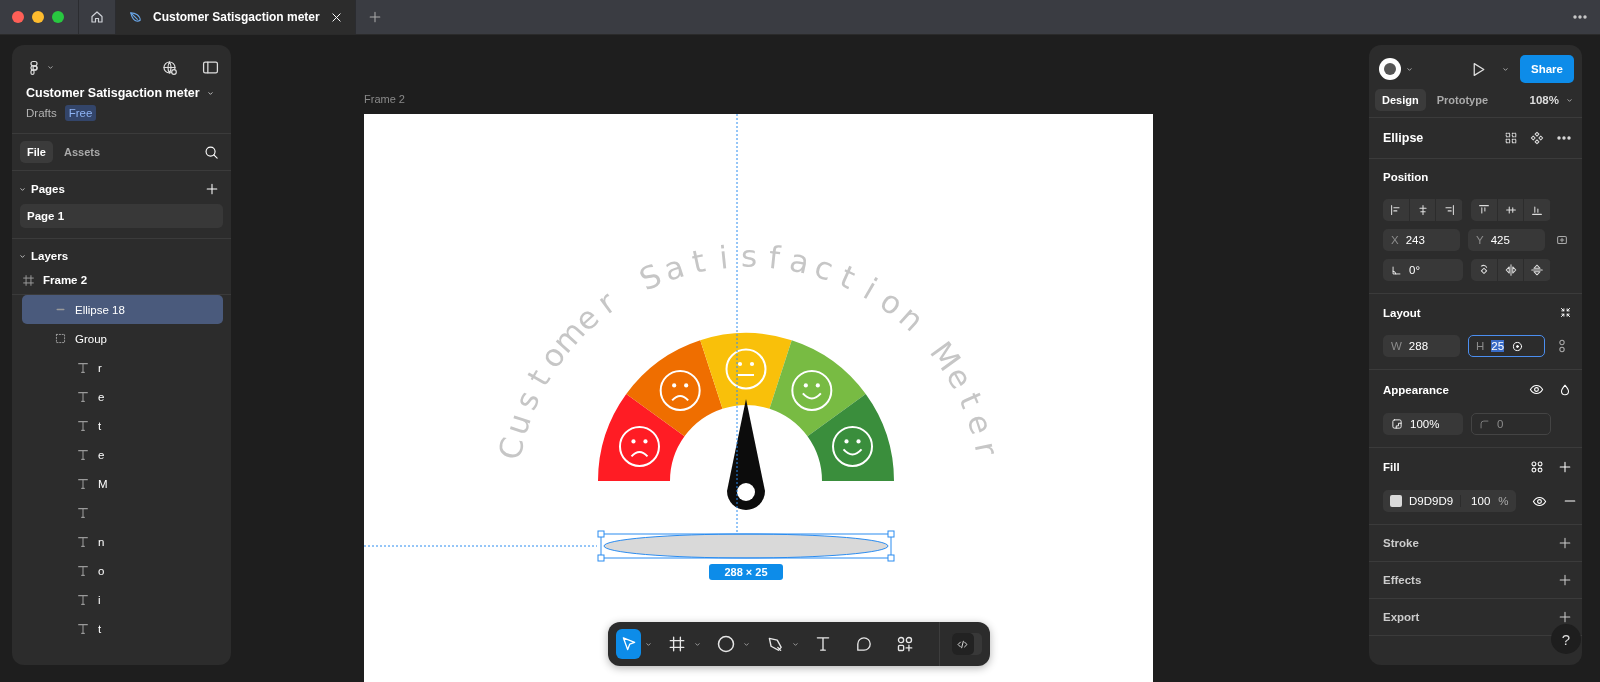  Describe the element at coordinates (1390, 69) in the screenshot. I see `avatar` at that location.